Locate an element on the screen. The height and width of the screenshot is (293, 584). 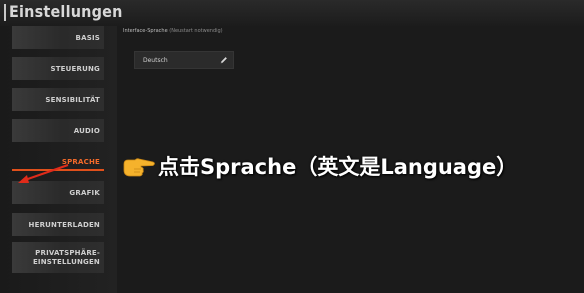
sidebar-item-privatsphaere: PRIVATSPHÄRE- EINSTELLUNGEN is located at coordinates (58, 257).